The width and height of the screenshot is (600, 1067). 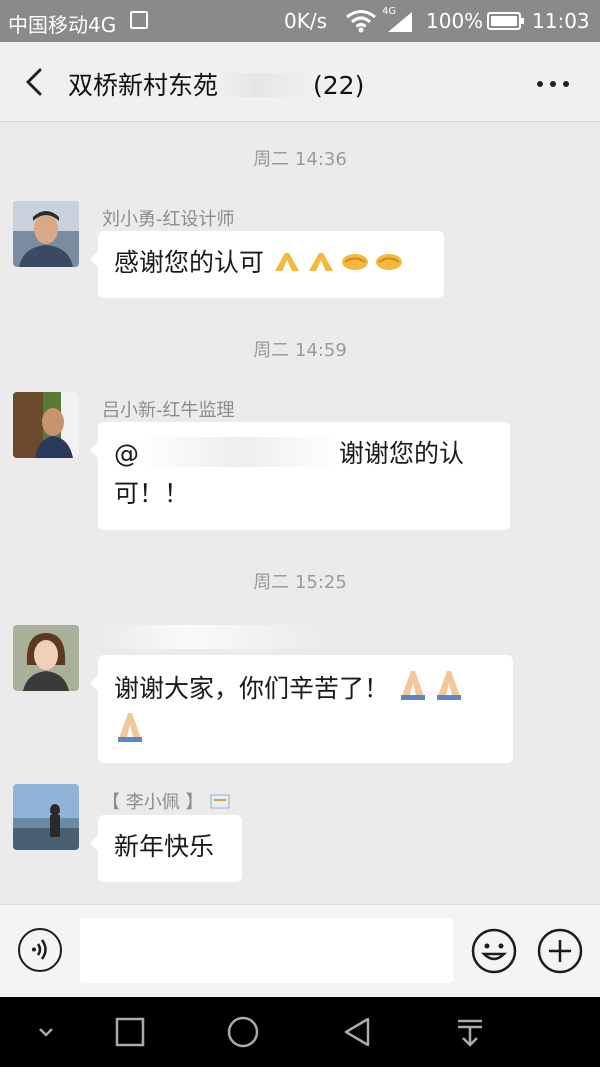 I want to click on sender-name: 【 李小佩 】, so click(x=166, y=801).